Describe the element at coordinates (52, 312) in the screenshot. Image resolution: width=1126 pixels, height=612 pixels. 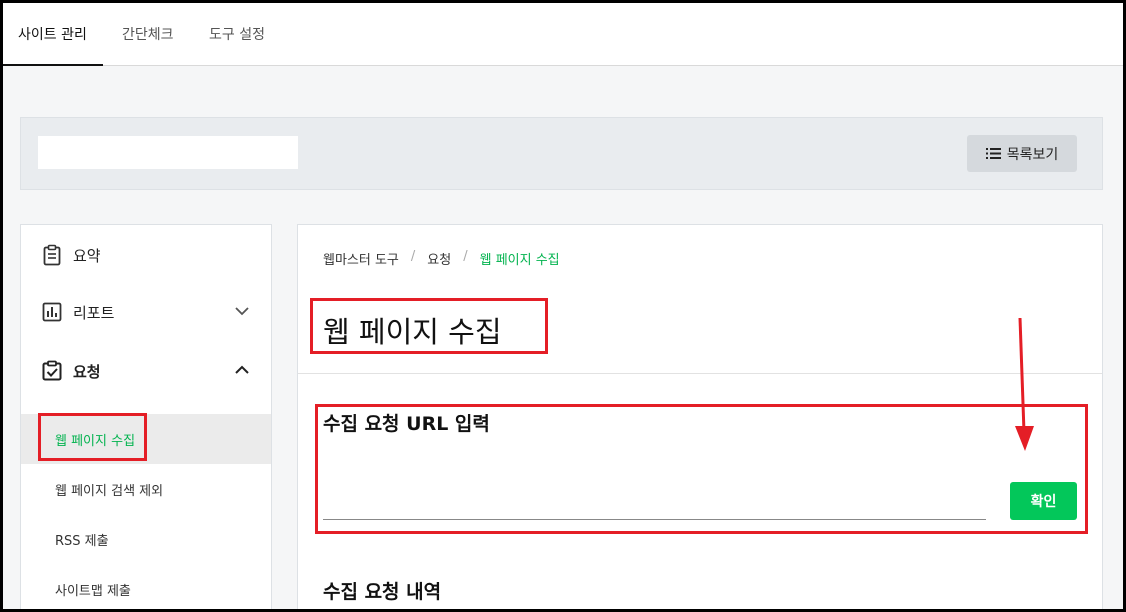
I see `chart-icon` at that location.